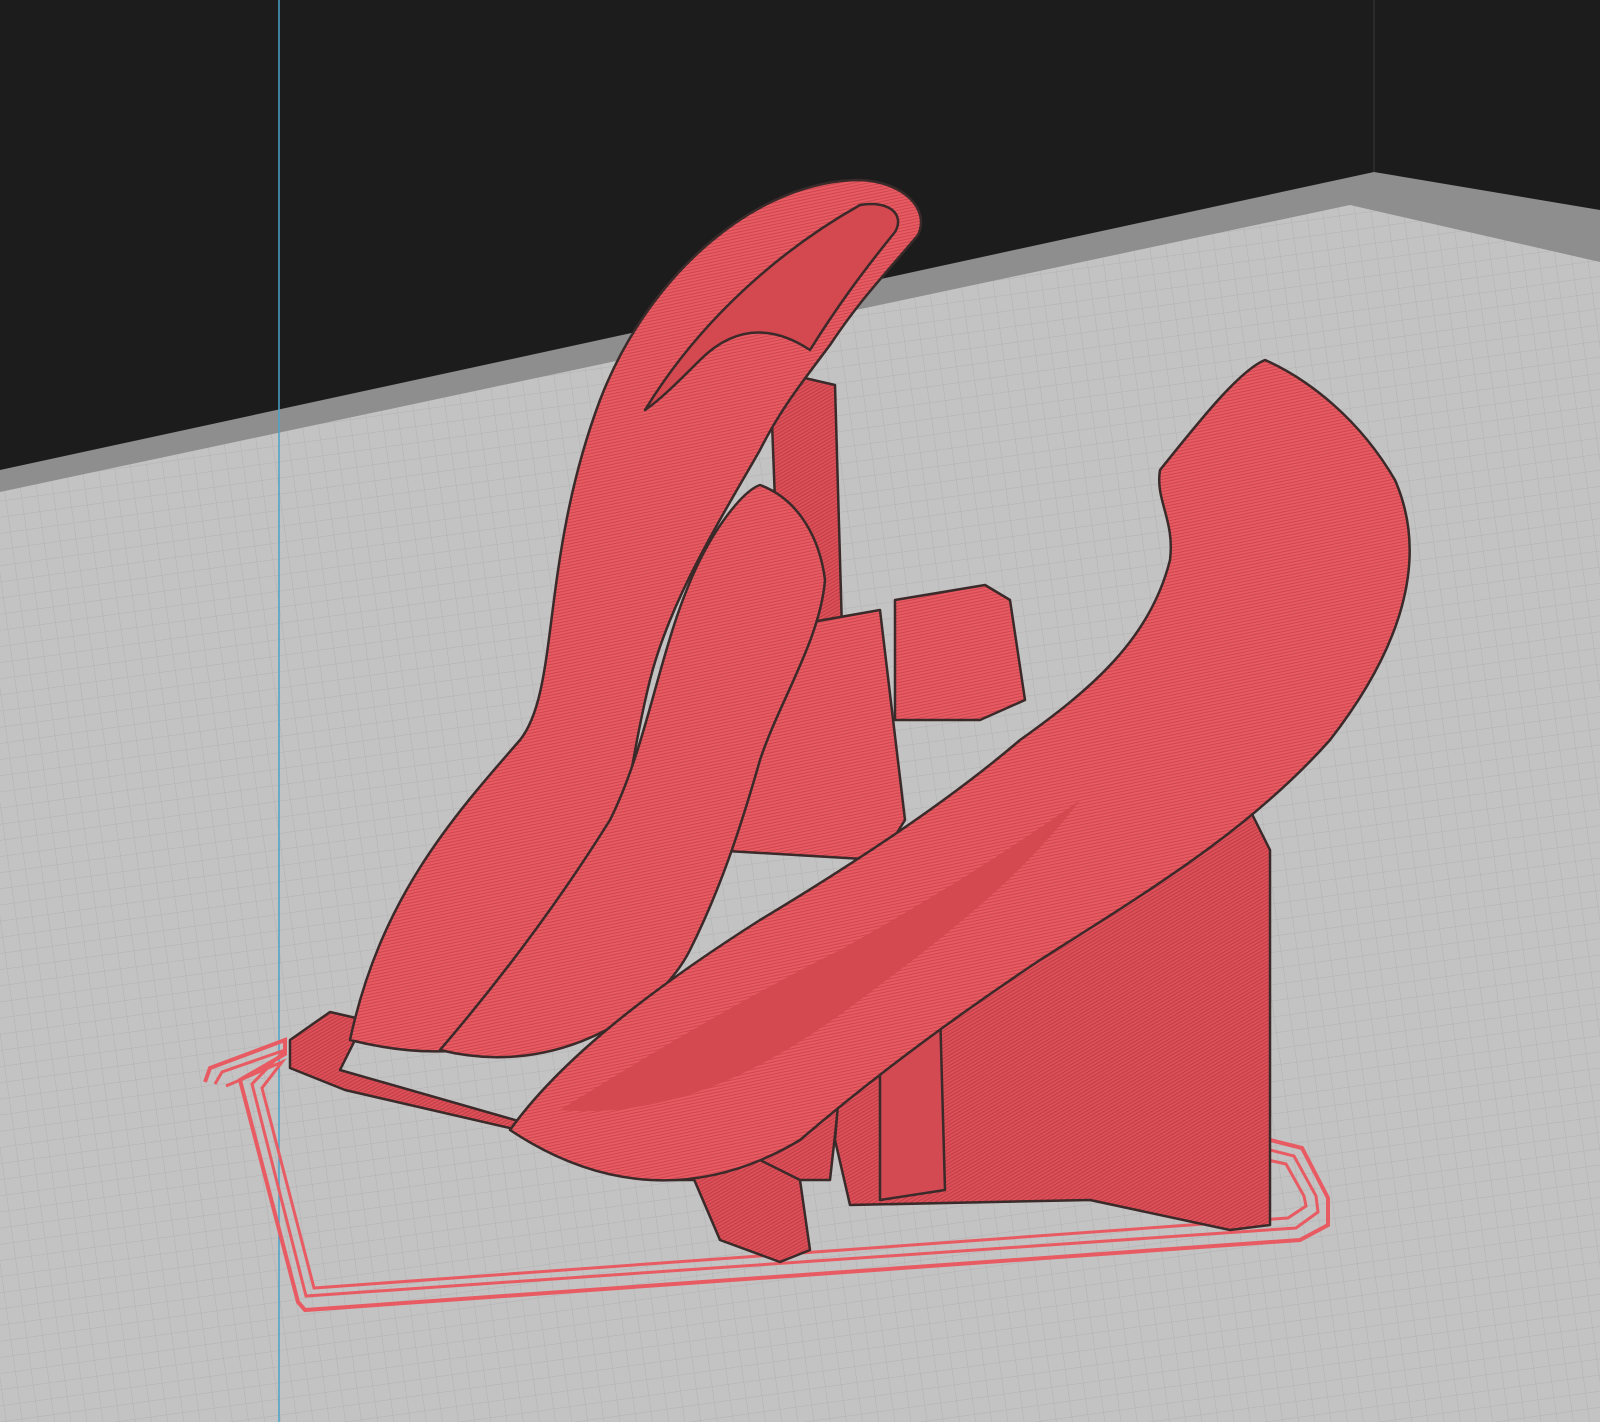  What do you see at coordinates (960, 652) in the screenshot?
I see `model-post` at bounding box center [960, 652].